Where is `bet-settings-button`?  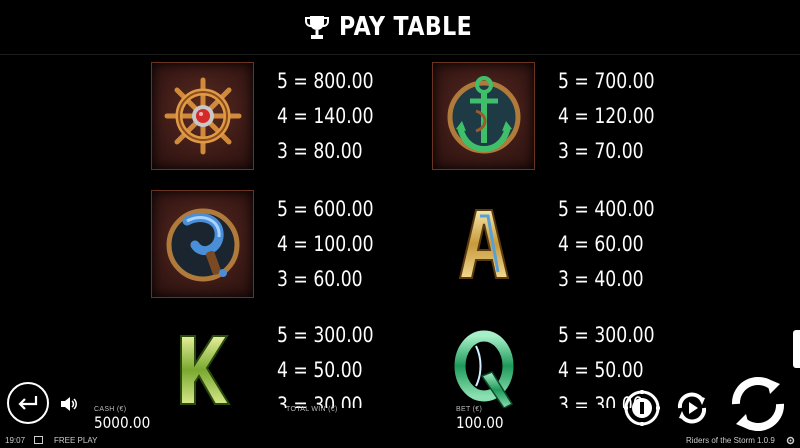 bet-settings-button is located at coordinates (642, 408).